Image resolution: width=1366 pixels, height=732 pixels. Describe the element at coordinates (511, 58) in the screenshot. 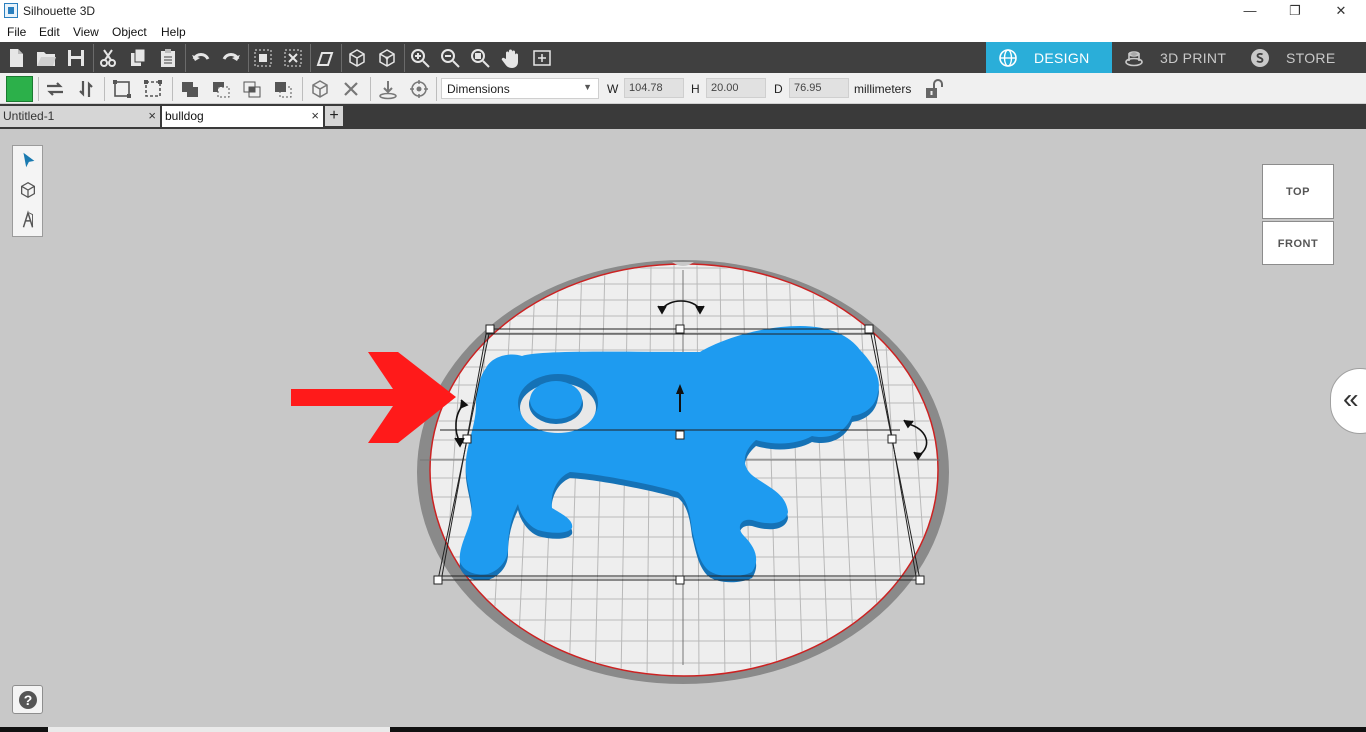

I see `pan-hand-icon` at that location.